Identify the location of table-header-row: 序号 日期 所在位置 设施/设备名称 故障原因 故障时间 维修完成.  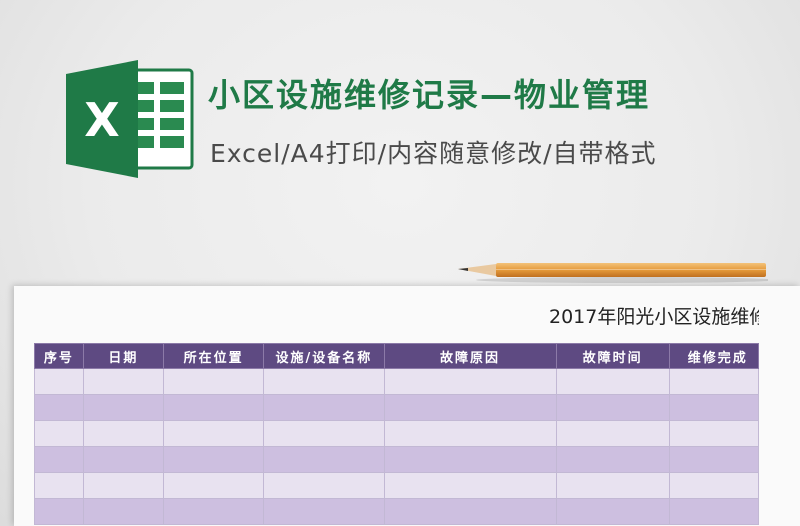
(396, 356).